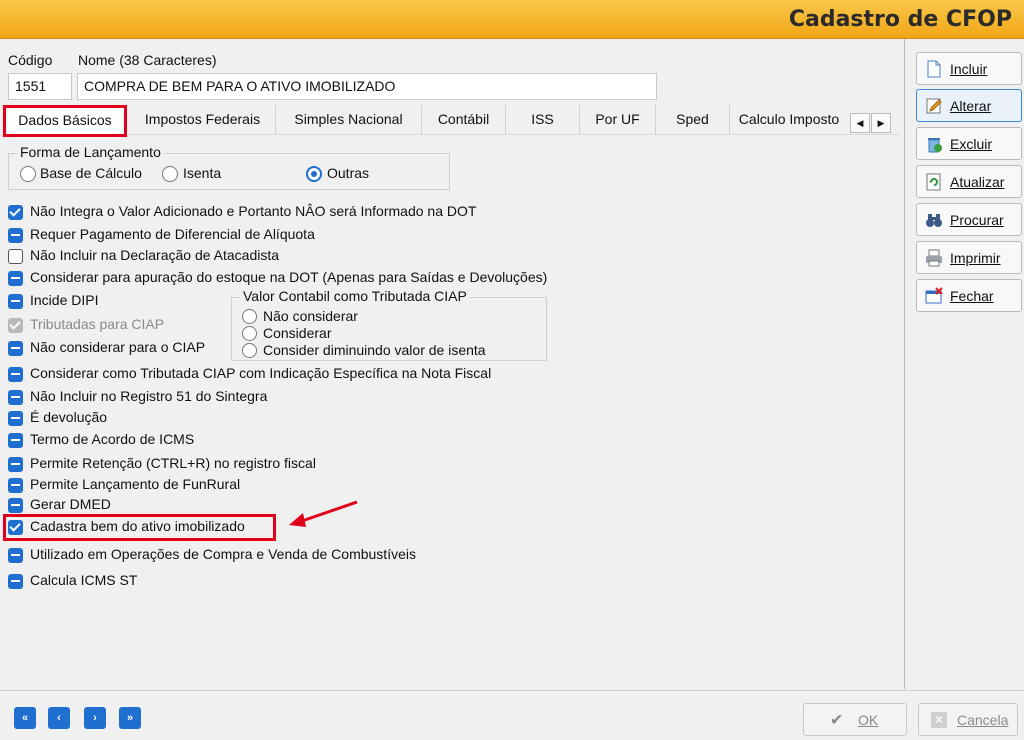 This screenshot has height=740, width=1024. What do you see at coordinates (149, 396) in the screenshot?
I see `checkbox-label-8: Não Incluir no Registro 51 do Sintegra` at bounding box center [149, 396].